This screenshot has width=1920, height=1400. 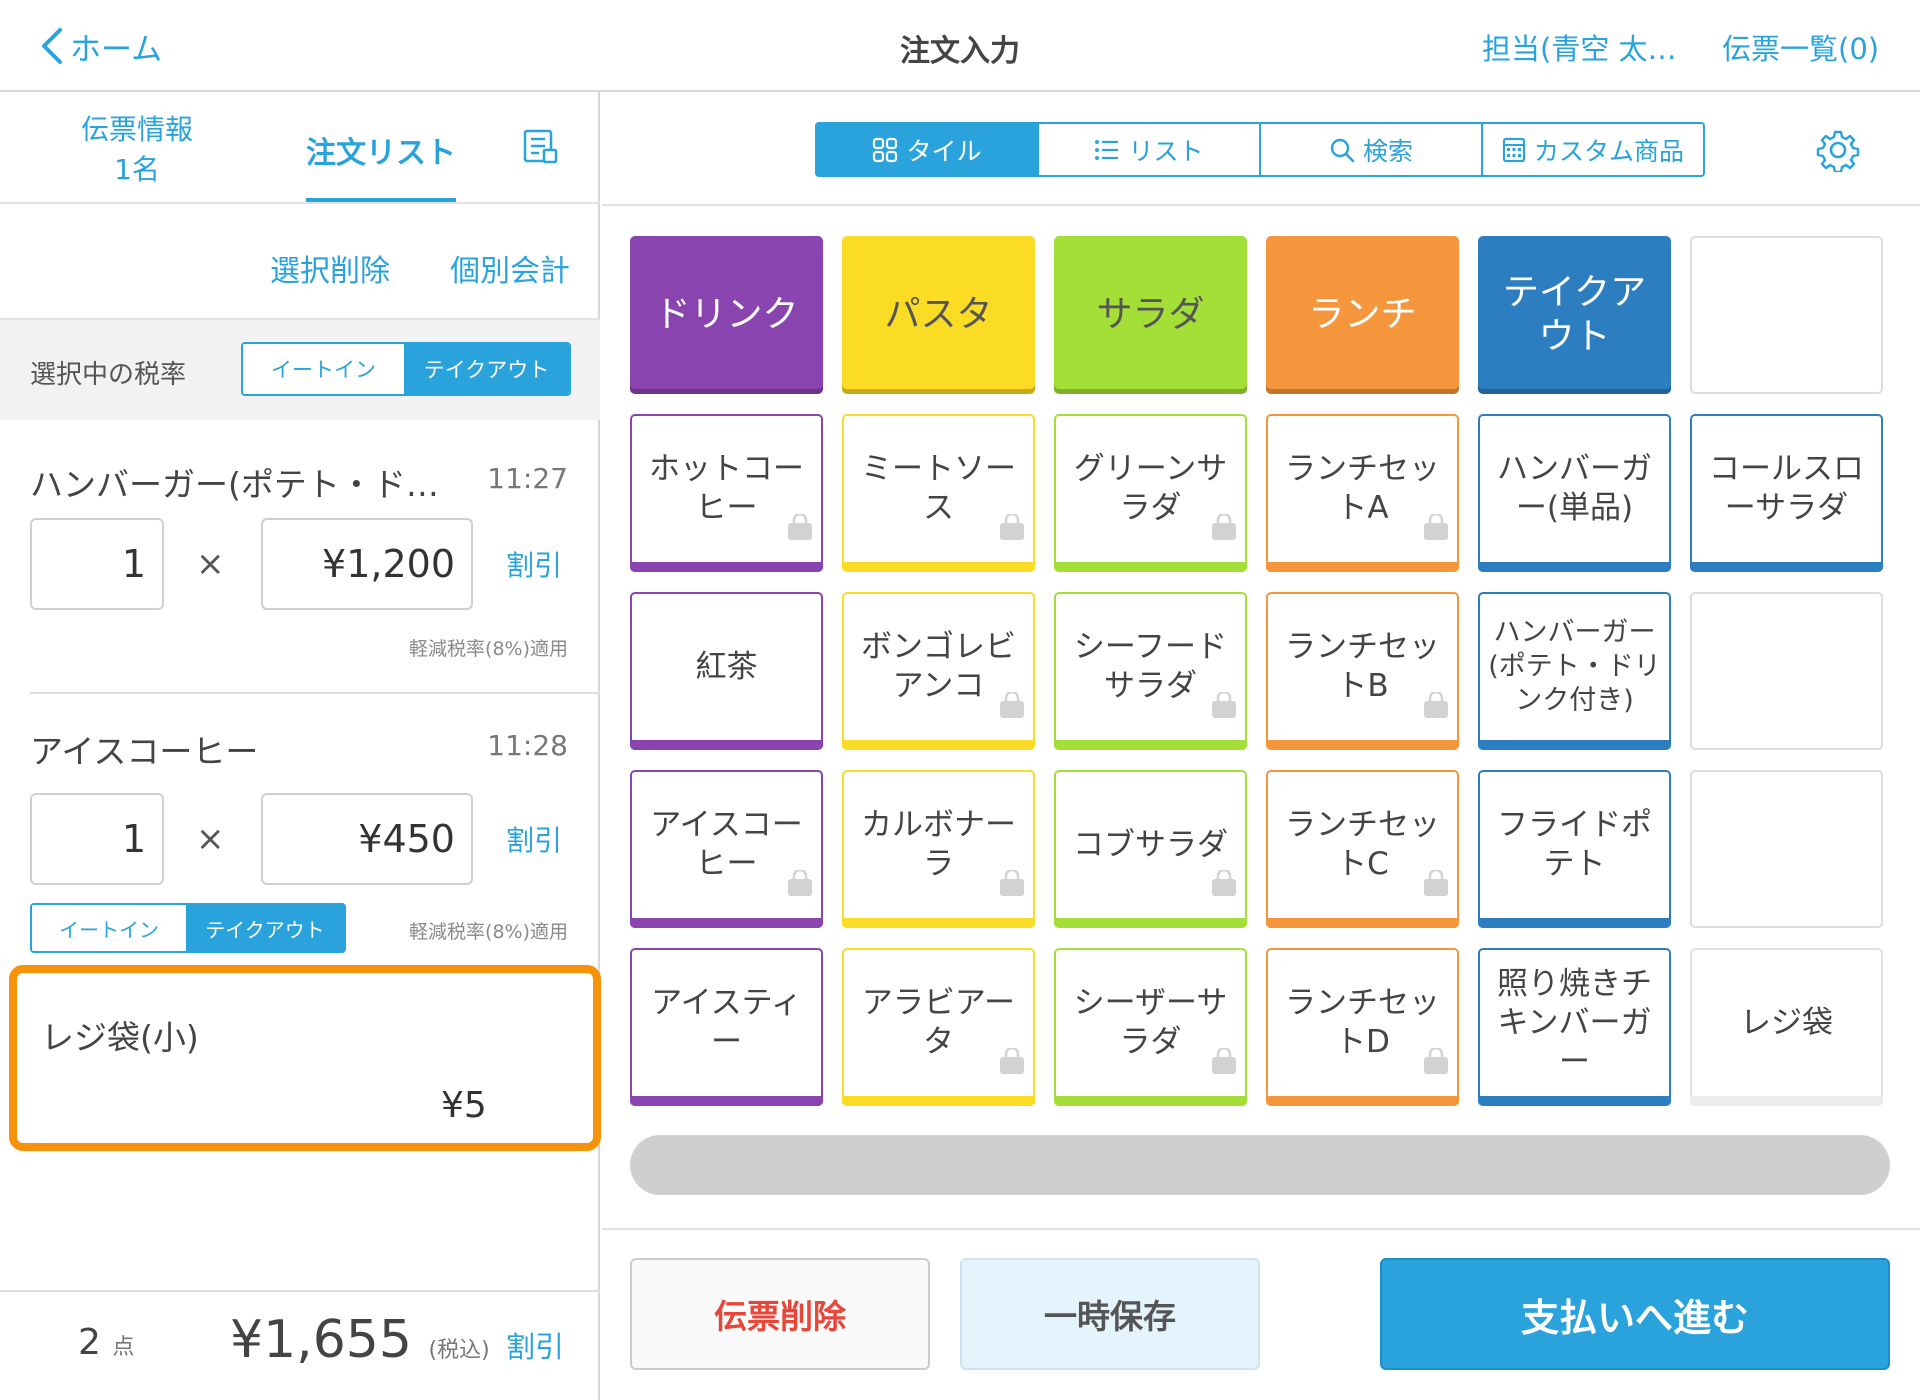 What do you see at coordinates (938, 493) in the screenshot?
I see `product-tile: ミートソース` at bounding box center [938, 493].